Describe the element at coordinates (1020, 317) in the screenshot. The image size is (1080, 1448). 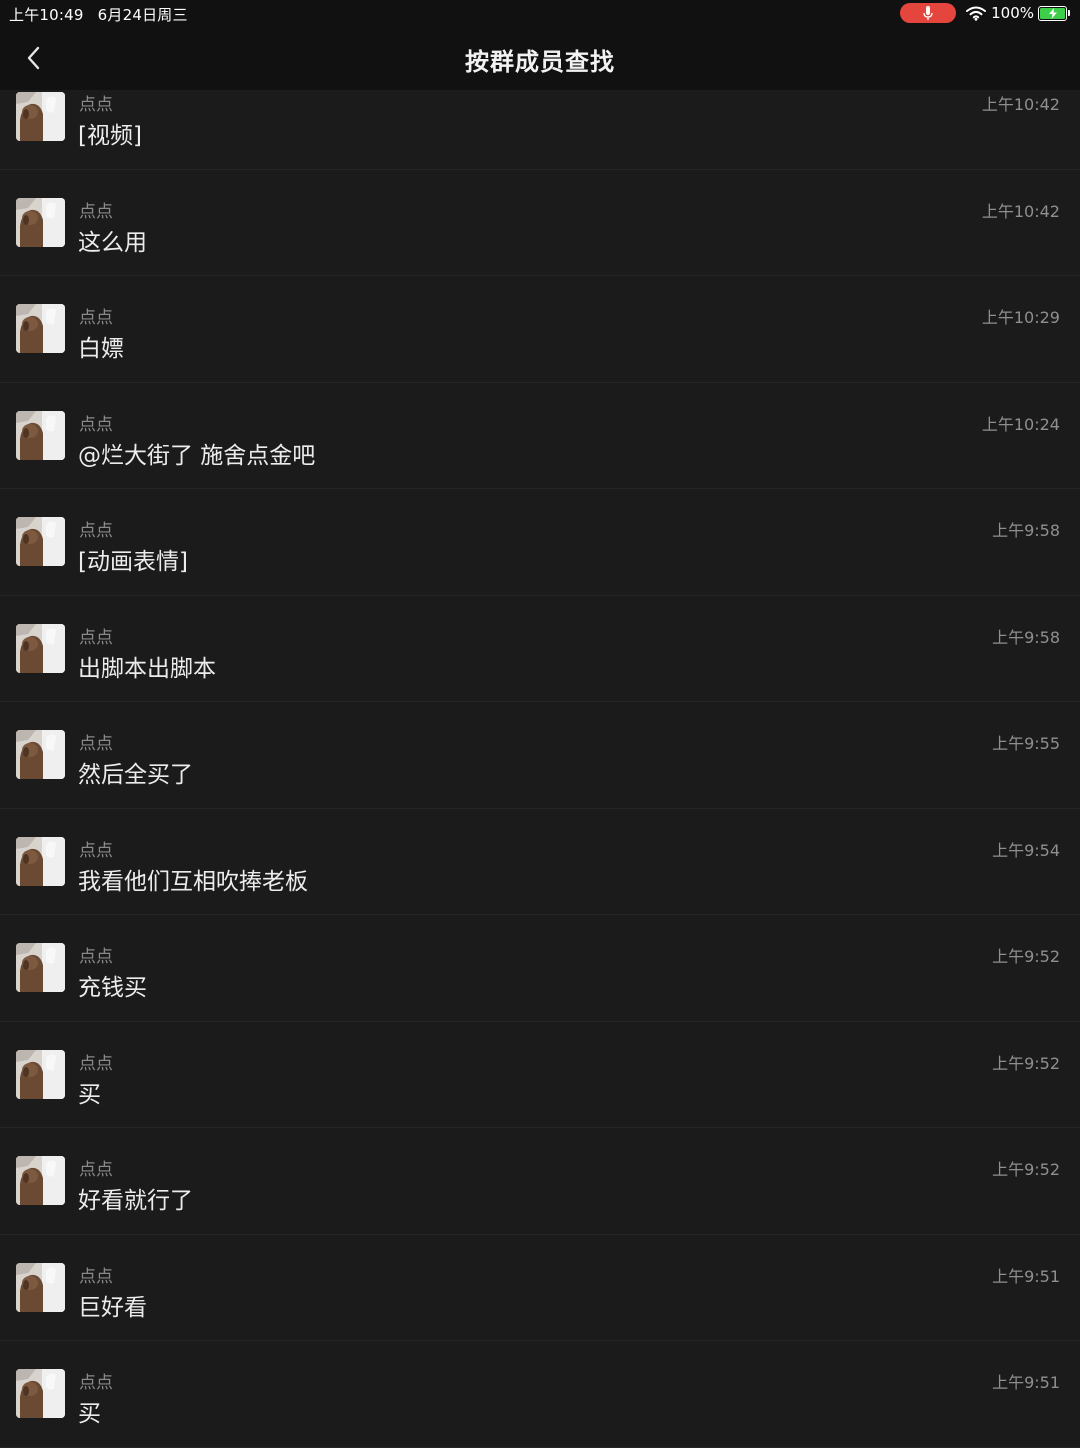
I see `message-time: 上午10:29` at that location.